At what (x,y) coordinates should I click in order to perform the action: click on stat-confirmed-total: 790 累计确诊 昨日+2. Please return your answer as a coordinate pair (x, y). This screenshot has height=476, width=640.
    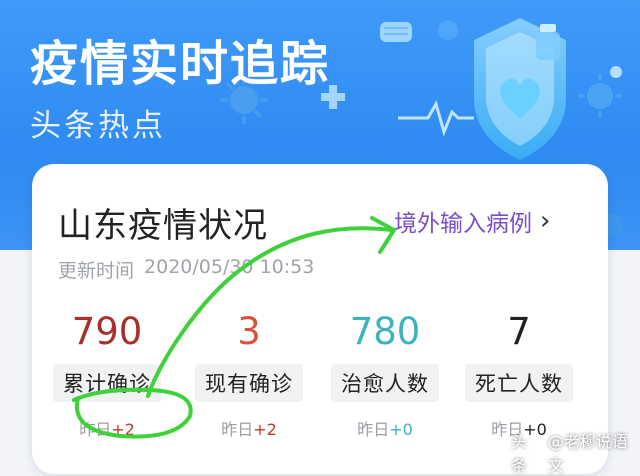
    Looking at the image, I should click on (107, 375).